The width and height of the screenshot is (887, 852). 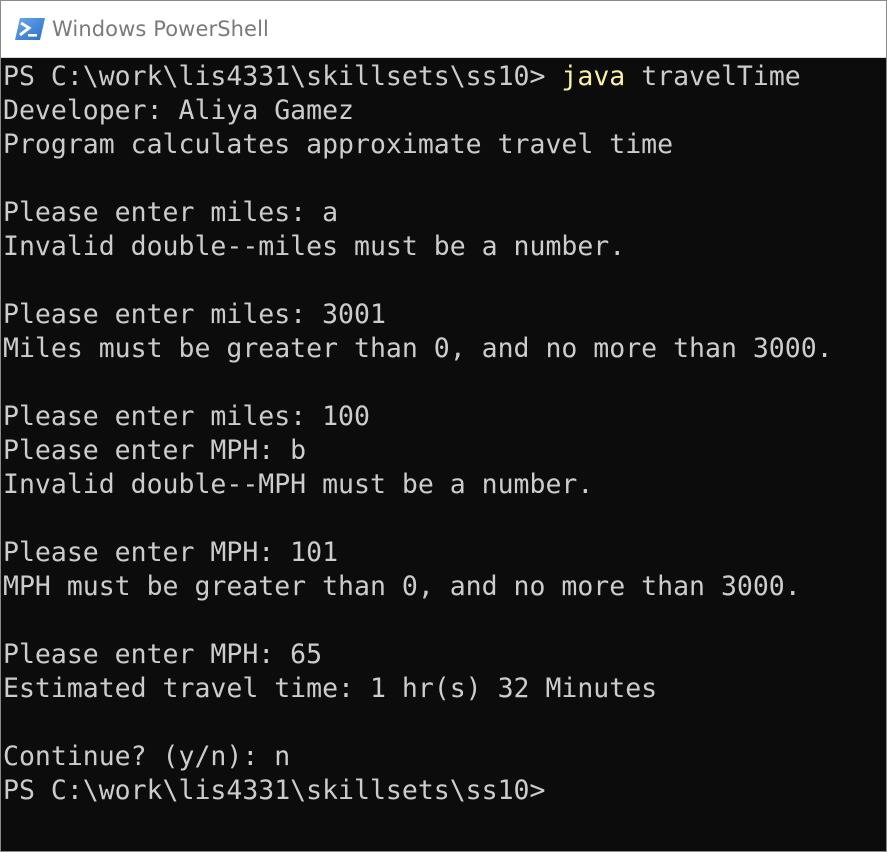 I want to click on output-line: Please enter MPH: 65, so click(x=163, y=654).